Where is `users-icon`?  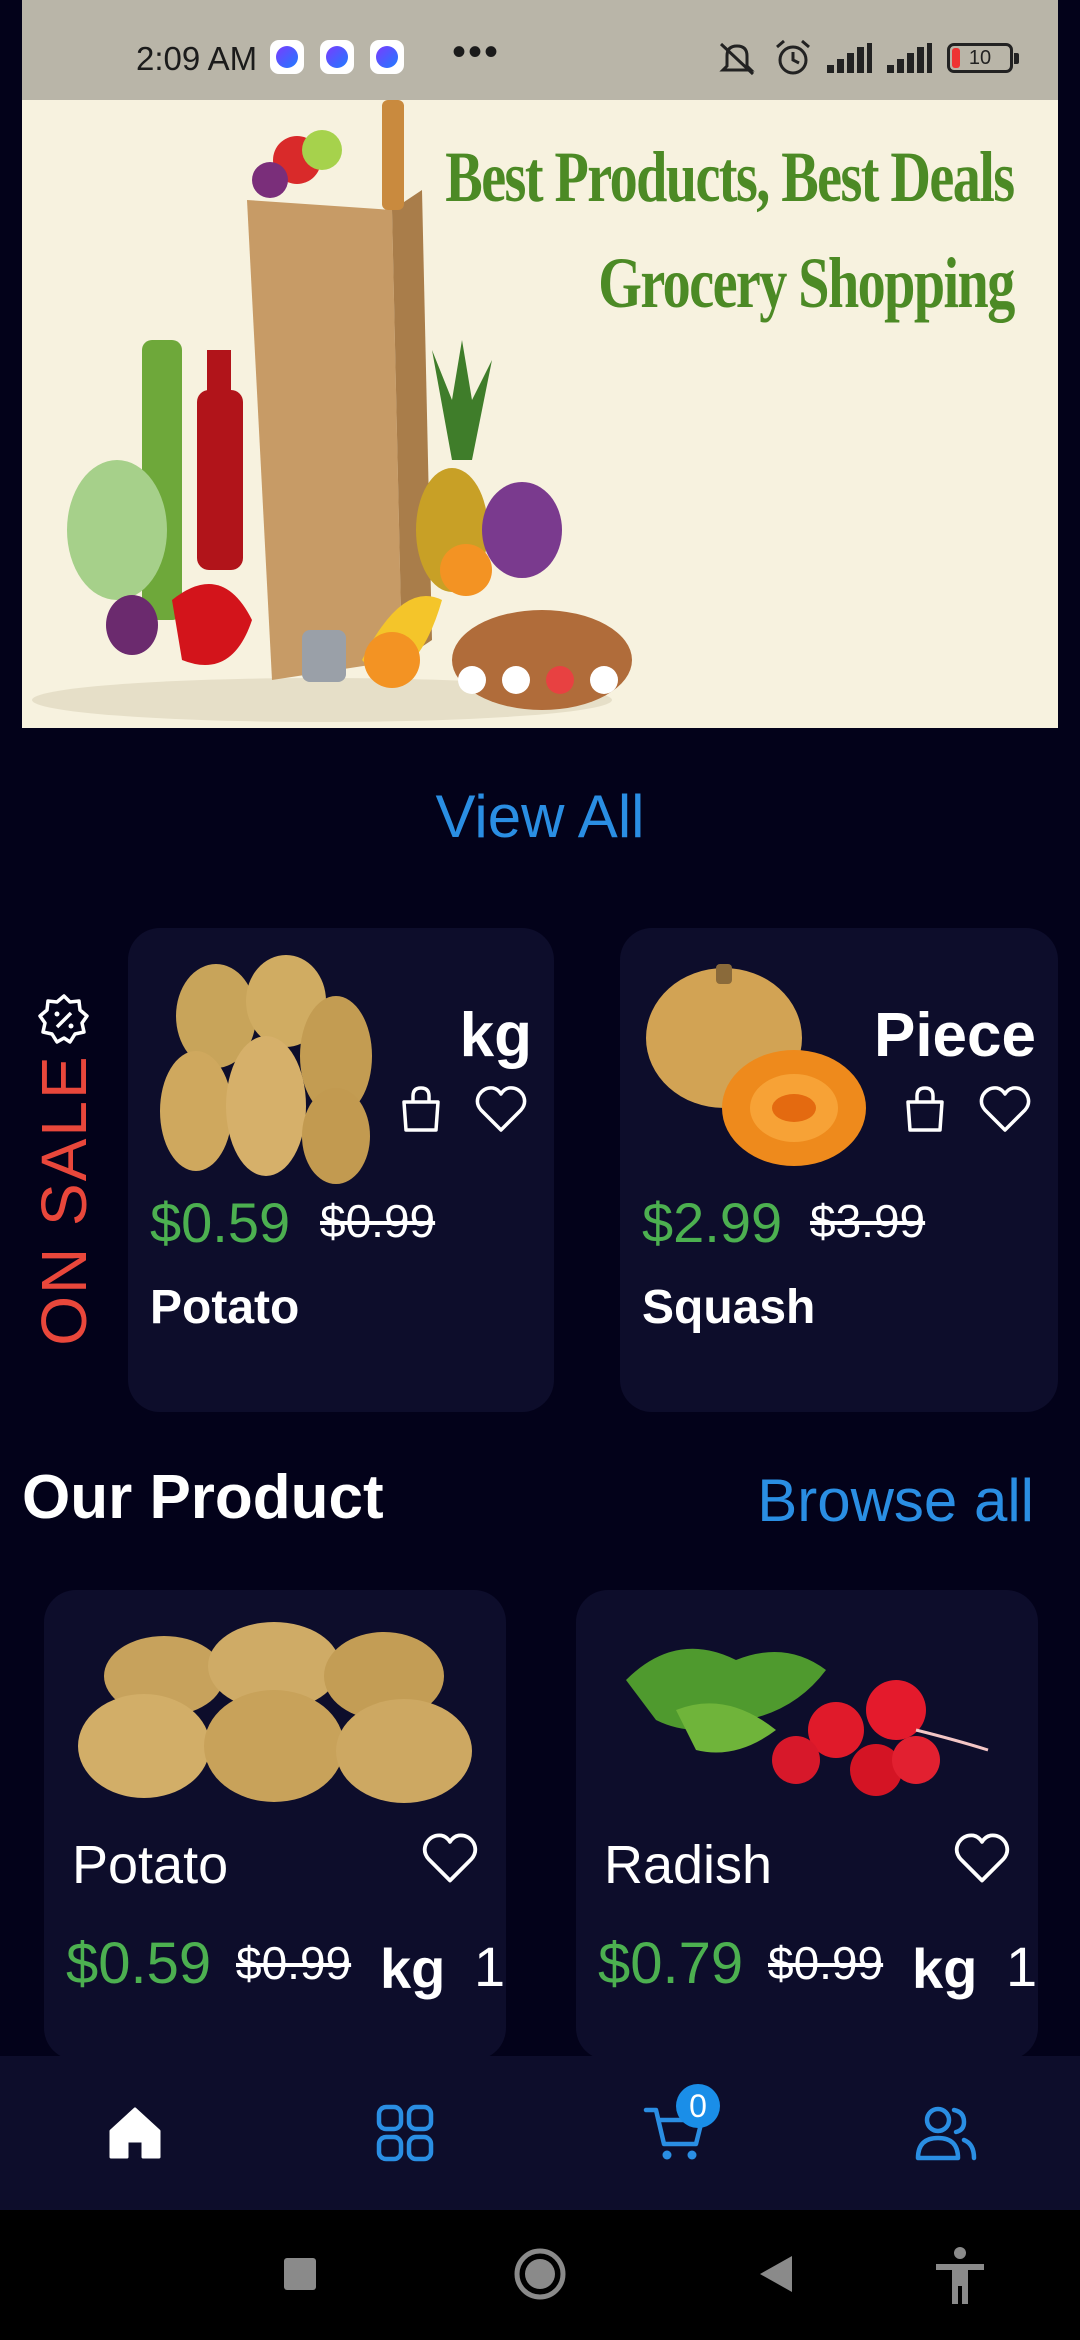 users-icon is located at coordinates (946, 2133).